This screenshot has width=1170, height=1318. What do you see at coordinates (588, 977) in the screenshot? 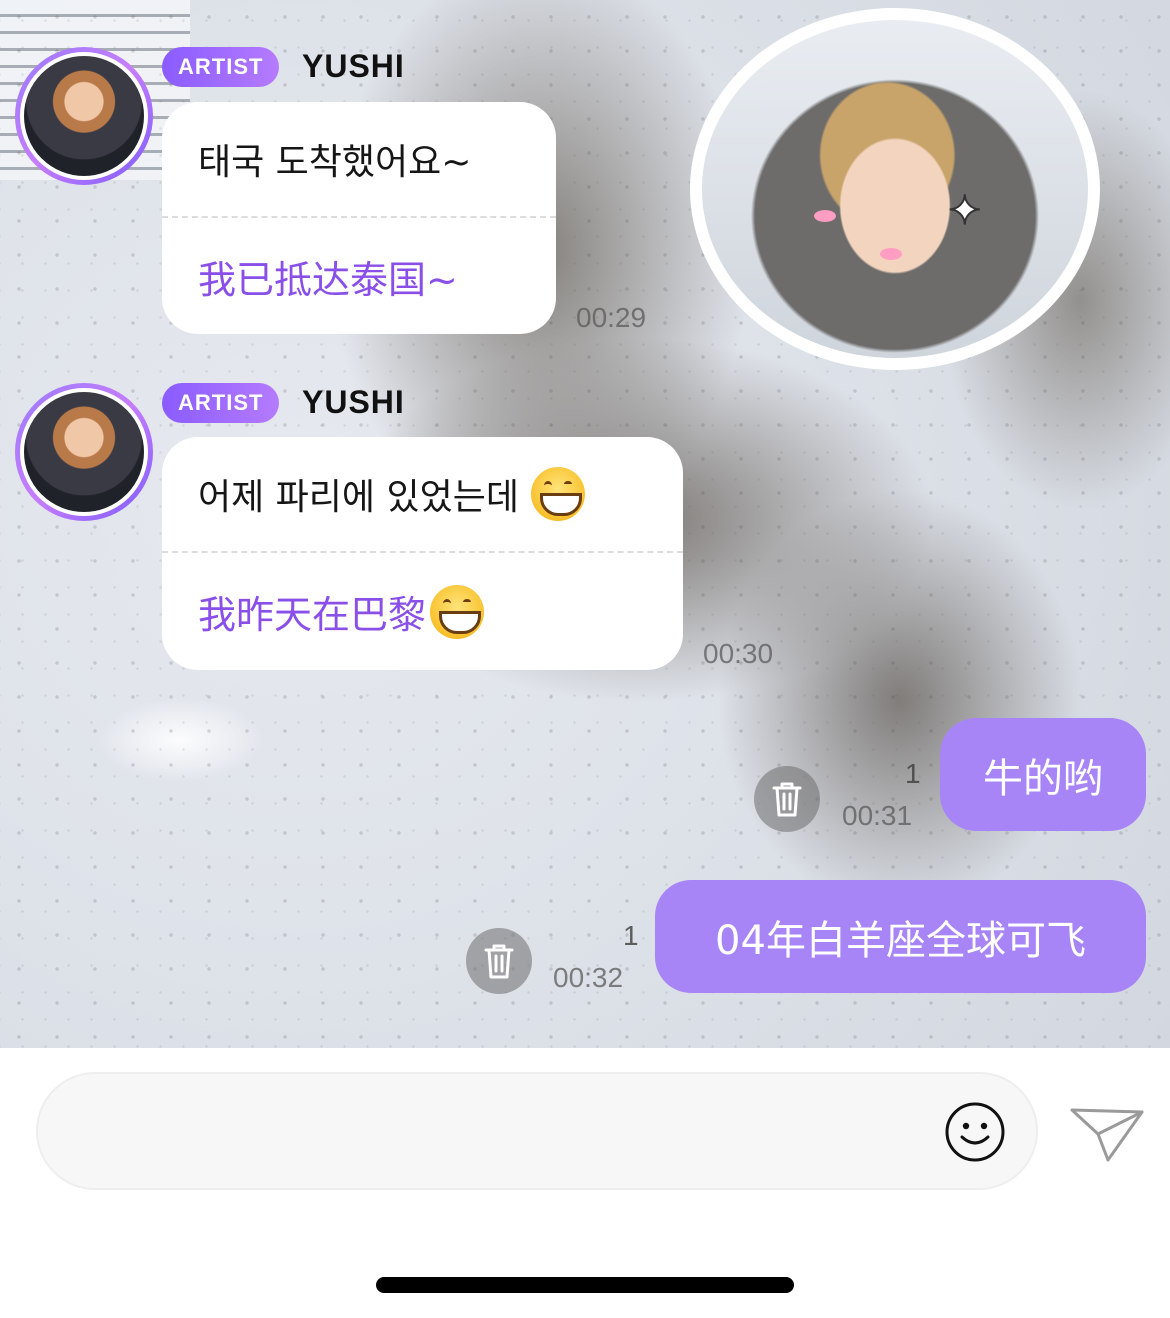
I see `message-time: 00:32` at bounding box center [588, 977].